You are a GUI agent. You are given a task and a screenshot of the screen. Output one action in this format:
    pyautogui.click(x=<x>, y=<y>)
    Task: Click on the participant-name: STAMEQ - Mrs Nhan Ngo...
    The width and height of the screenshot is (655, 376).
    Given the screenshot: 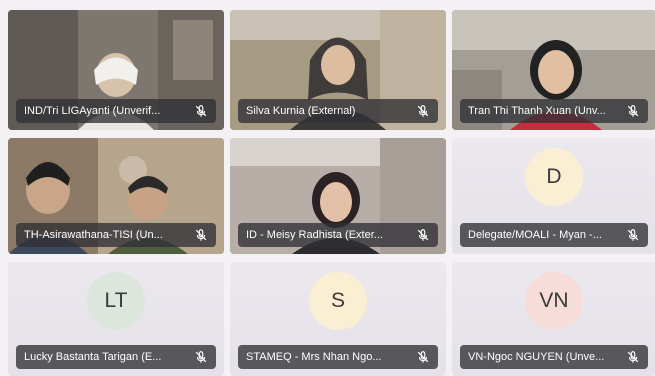 What is the action you would take?
    pyautogui.click(x=314, y=357)
    